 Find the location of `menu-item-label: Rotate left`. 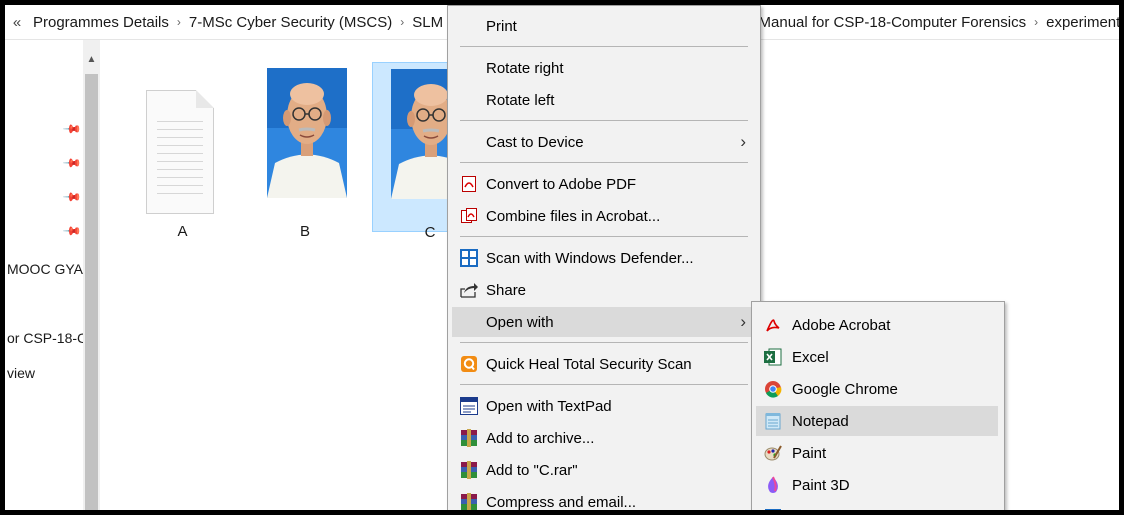

menu-item-label: Rotate left is located at coordinates (520, 100).